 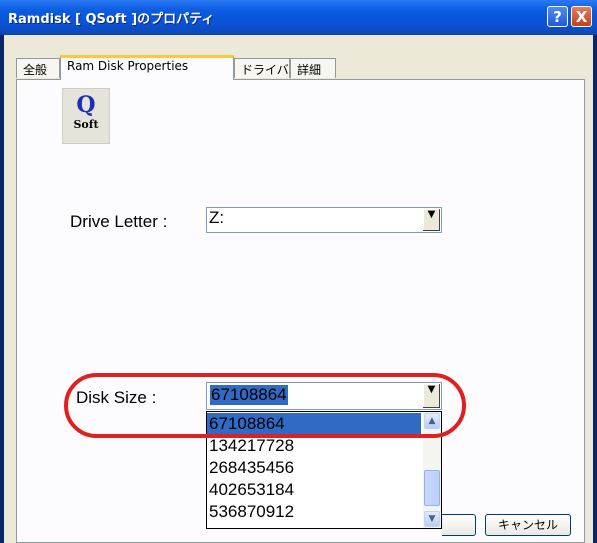 I want to click on list-item: 536870912, so click(x=314, y=512).